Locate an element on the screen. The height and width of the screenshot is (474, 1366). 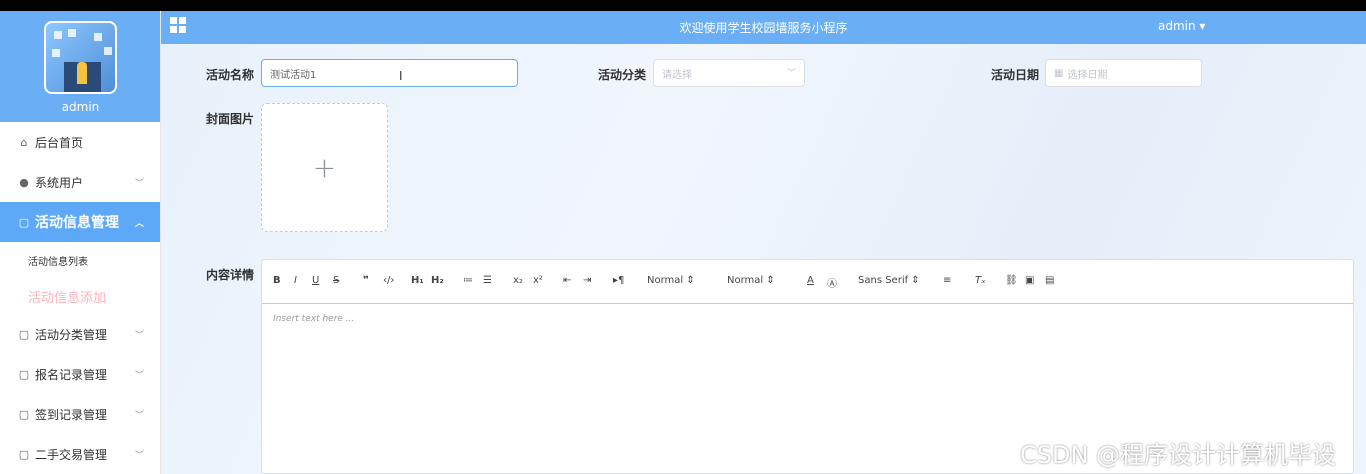
size-select-1: Normal ⇕ is located at coordinates (671, 280).